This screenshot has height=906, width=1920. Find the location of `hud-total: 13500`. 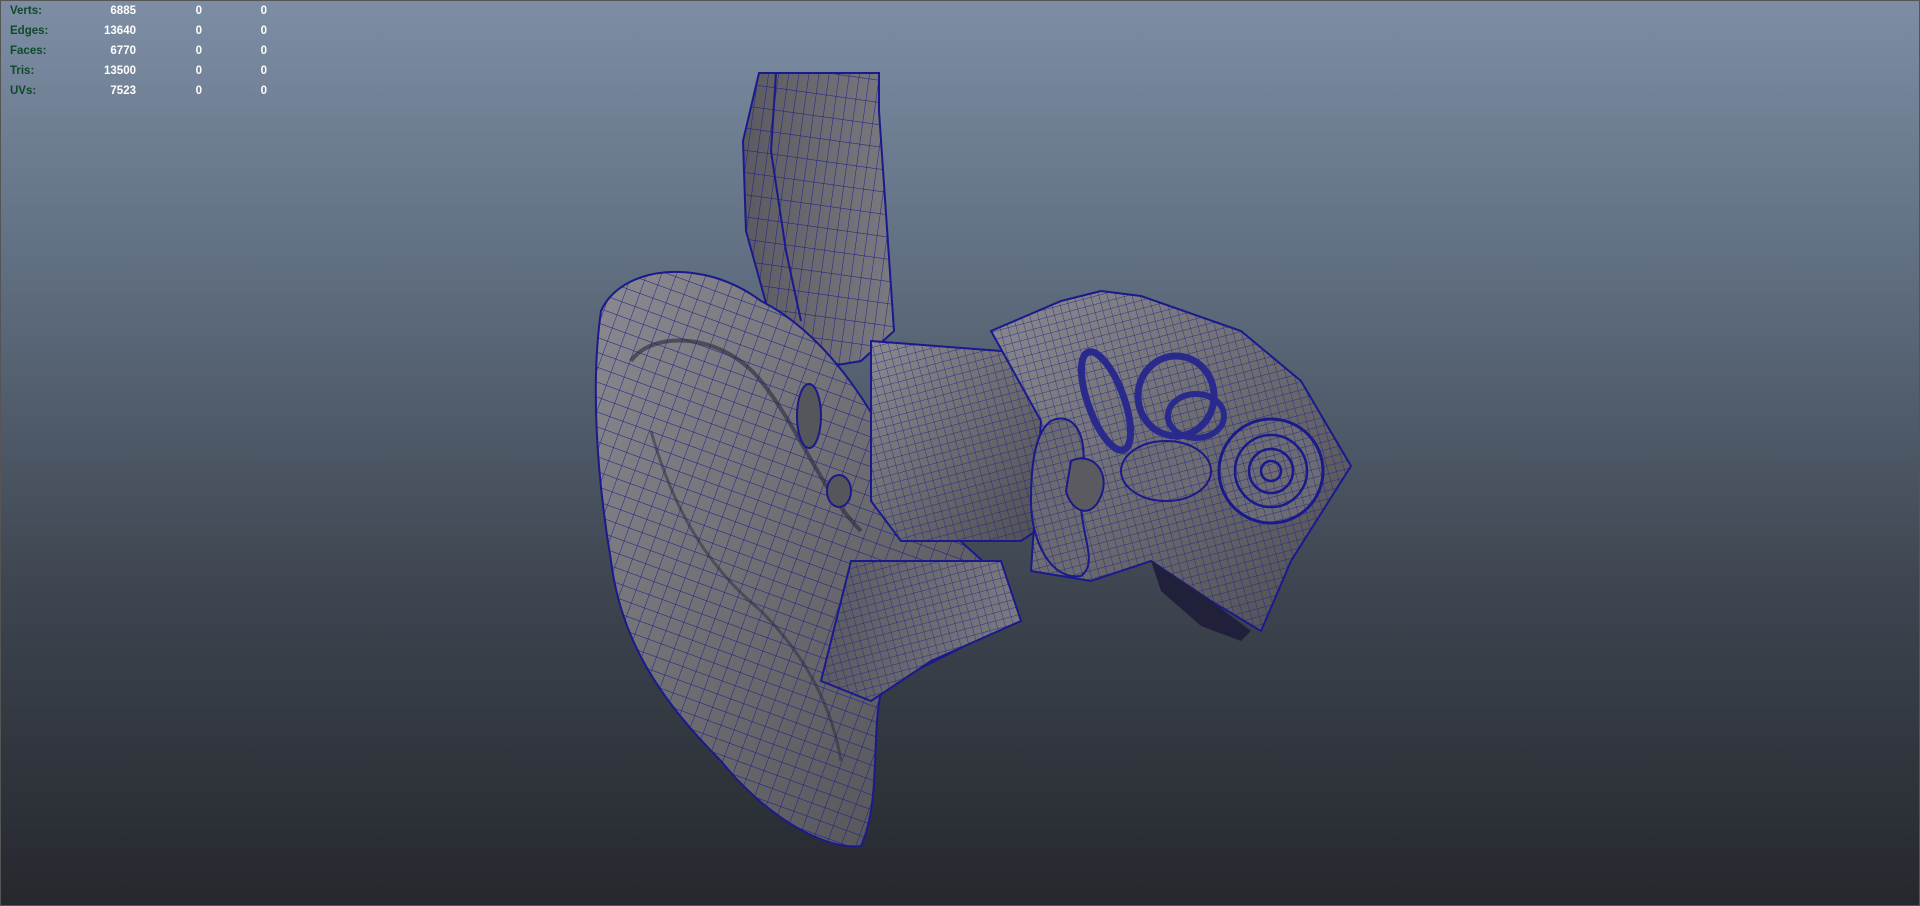

hud-total: 13500 is located at coordinates (120, 71).